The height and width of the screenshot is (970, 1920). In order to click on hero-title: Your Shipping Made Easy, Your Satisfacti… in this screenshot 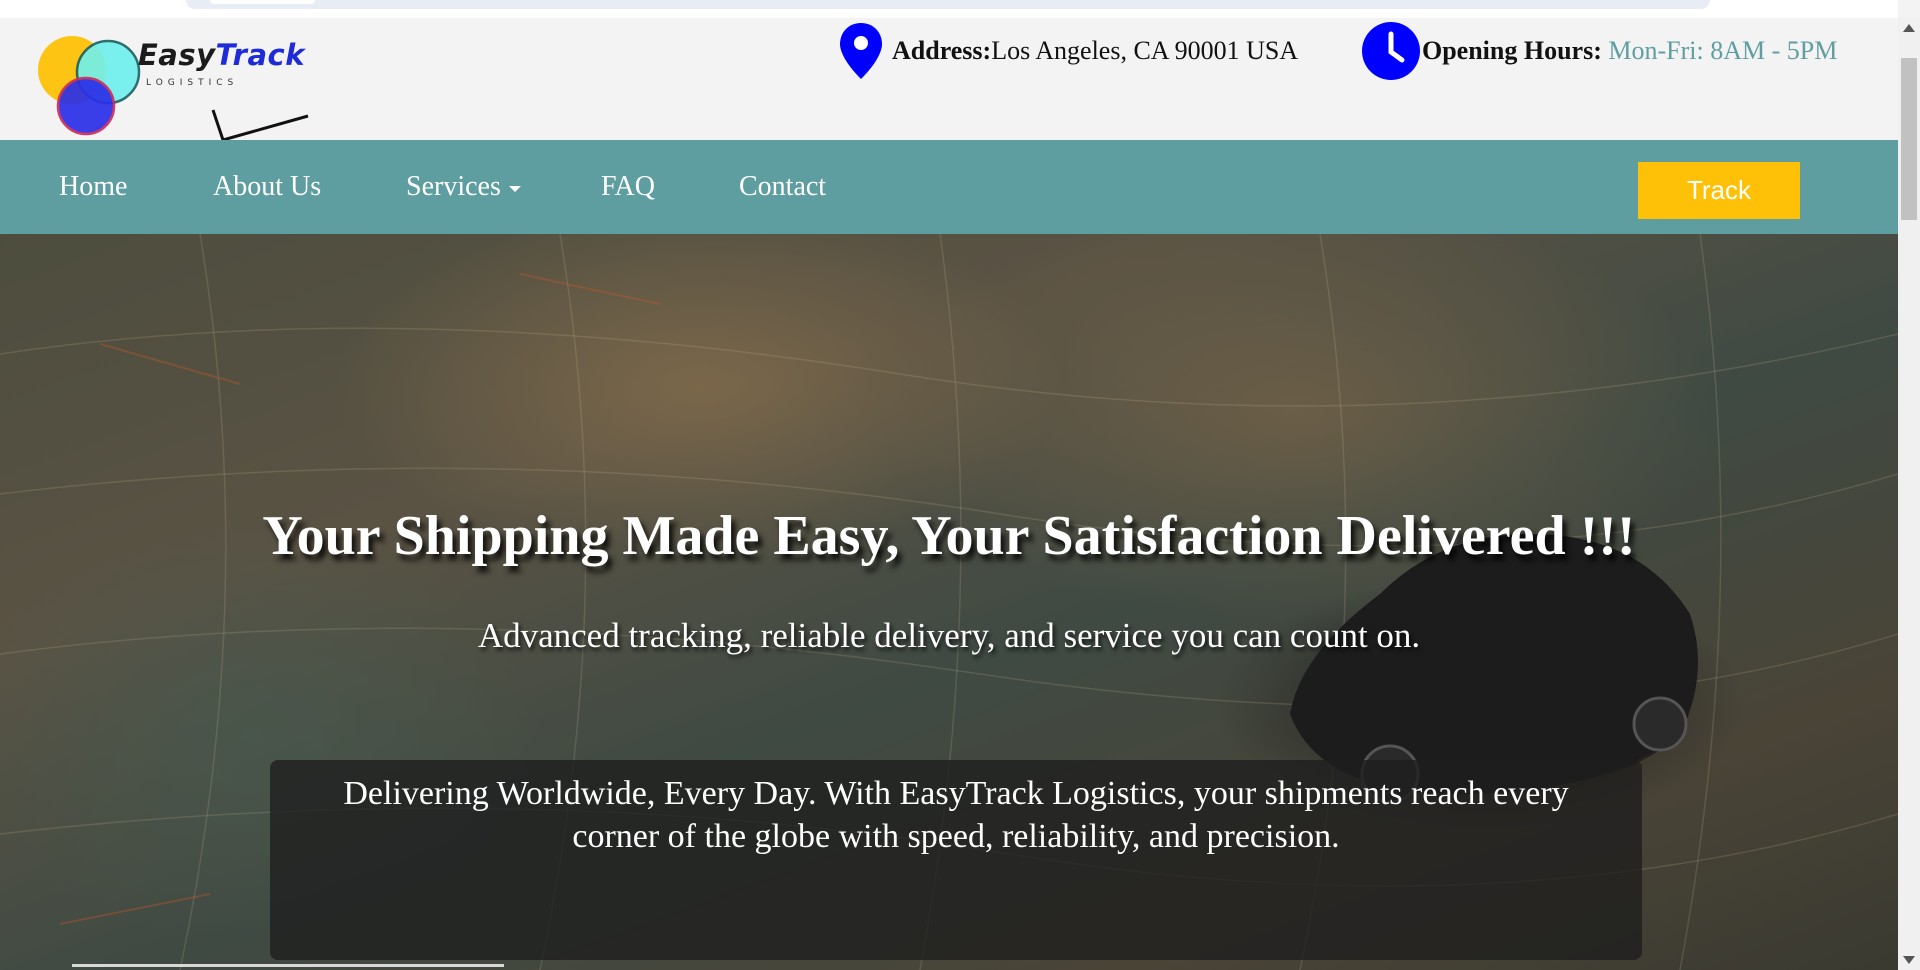, I will do `click(949, 536)`.